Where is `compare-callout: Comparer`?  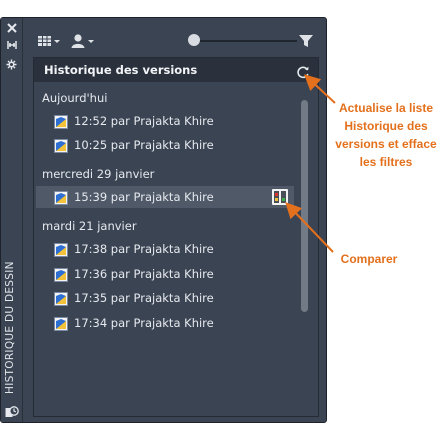 compare-callout: Comparer is located at coordinates (369, 259).